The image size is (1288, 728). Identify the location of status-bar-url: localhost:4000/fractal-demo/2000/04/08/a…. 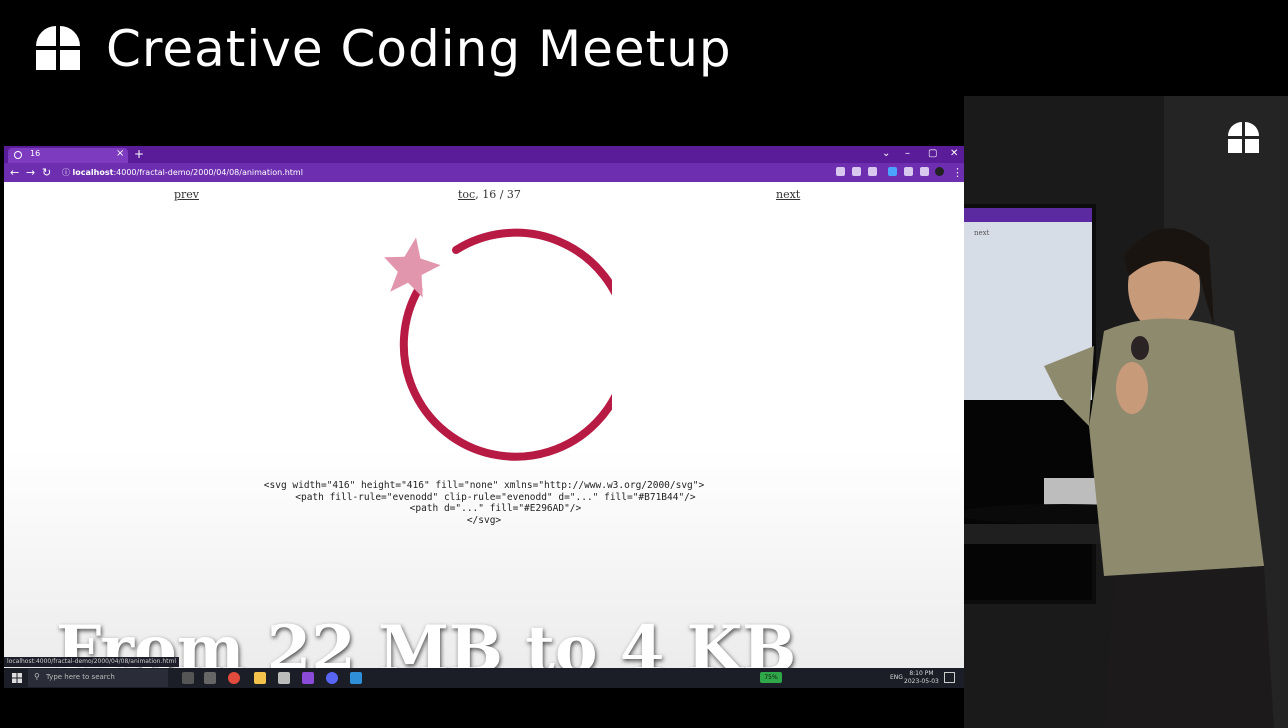
(92, 662).